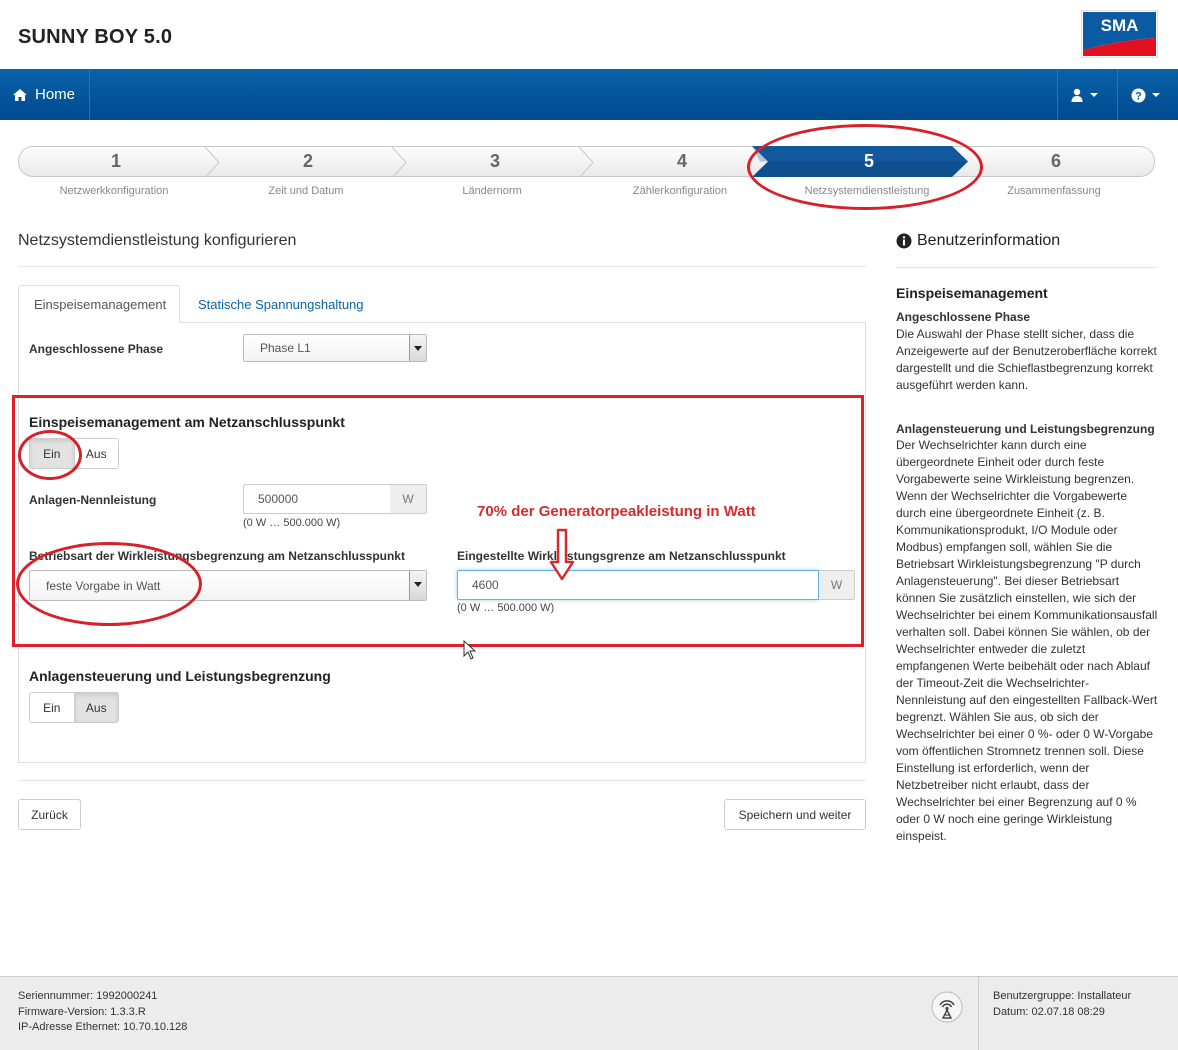  What do you see at coordinates (88, 996) in the screenshot?
I see `footer-serial: Seriennummer: 1992000241` at bounding box center [88, 996].